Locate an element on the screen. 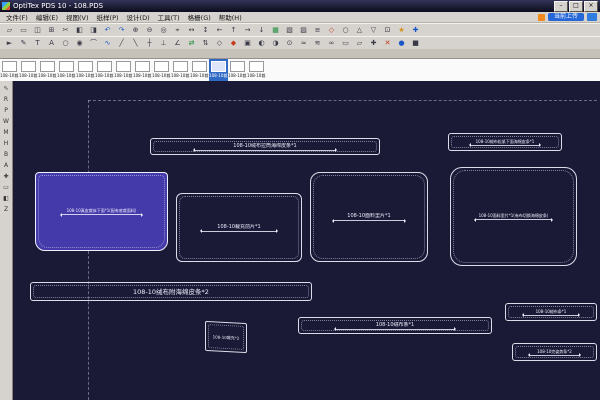 The image size is (600, 400). tool-icon: ✚ is located at coordinates (6, 176).